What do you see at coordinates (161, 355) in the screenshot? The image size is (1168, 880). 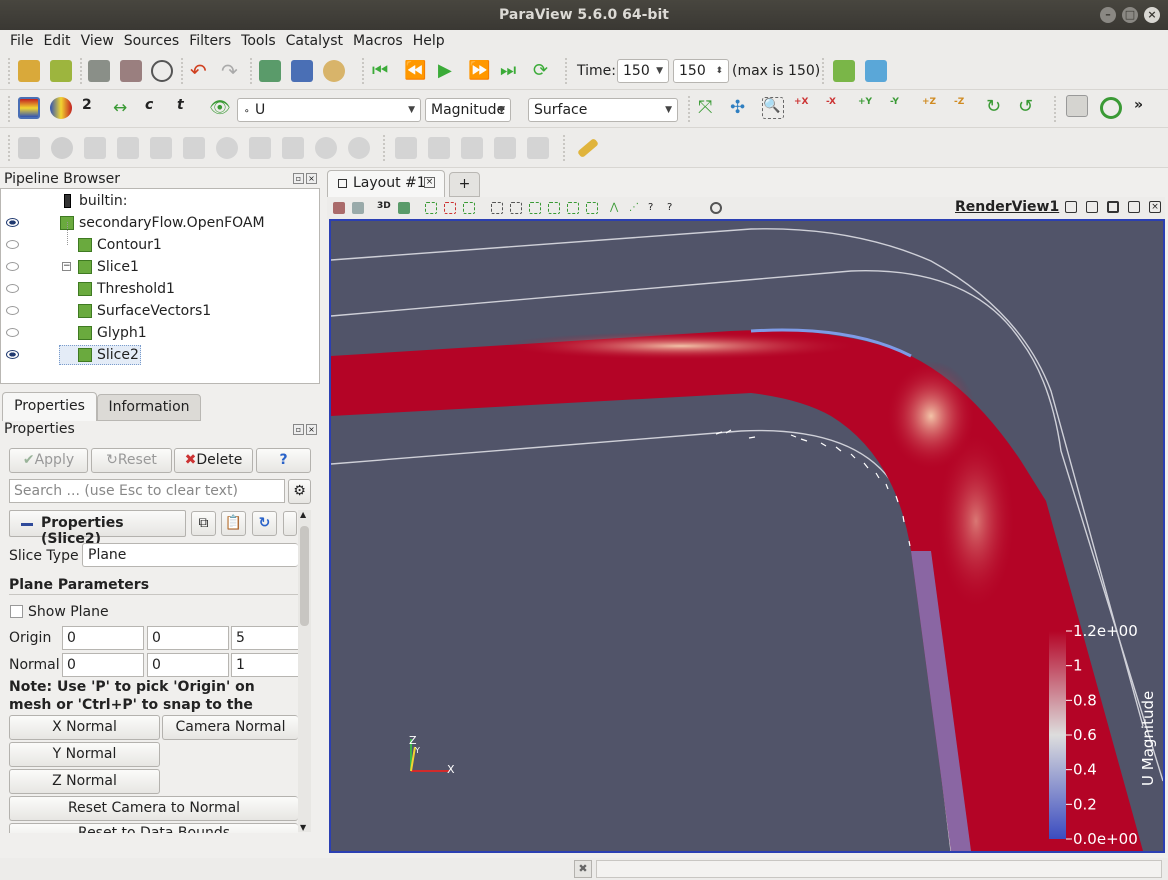 I see `pipeline-item-slice2: Slice2` at bounding box center [161, 355].